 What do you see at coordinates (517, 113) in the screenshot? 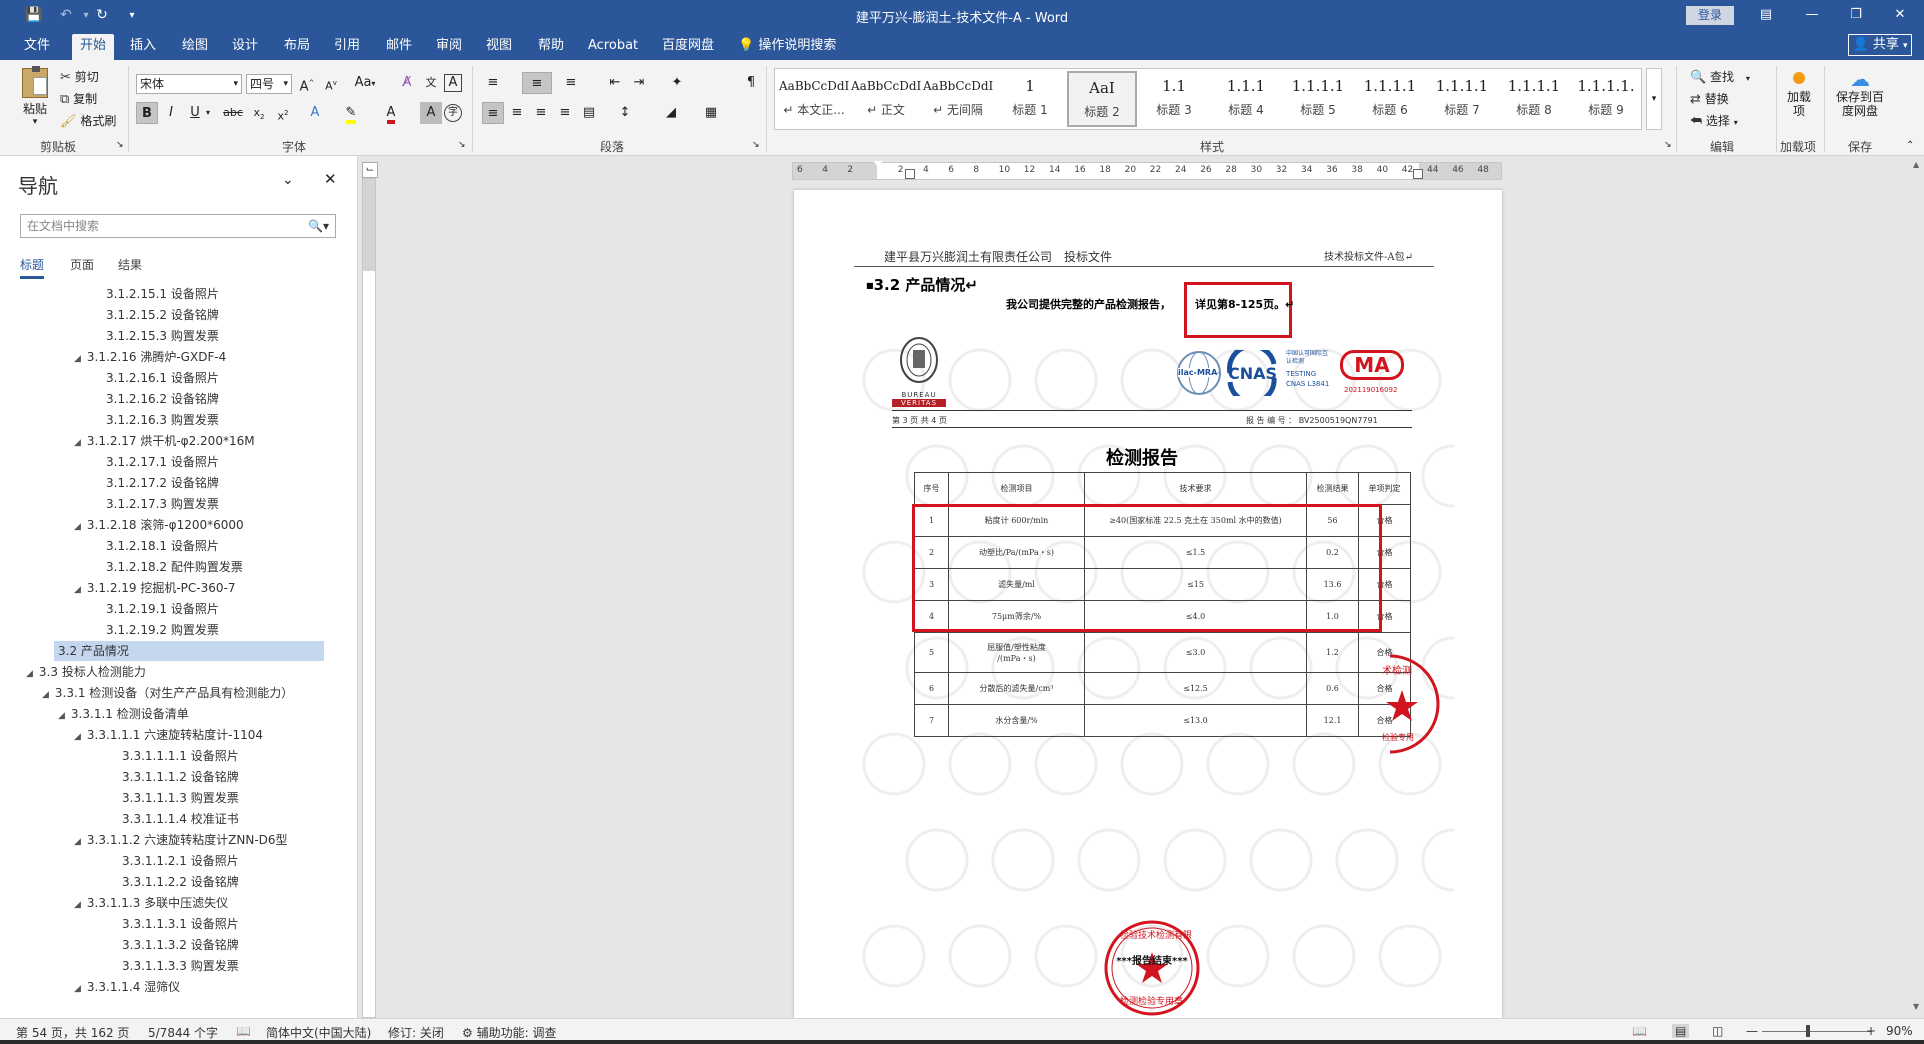
I see `align-center-button: ≡` at bounding box center [517, 113].